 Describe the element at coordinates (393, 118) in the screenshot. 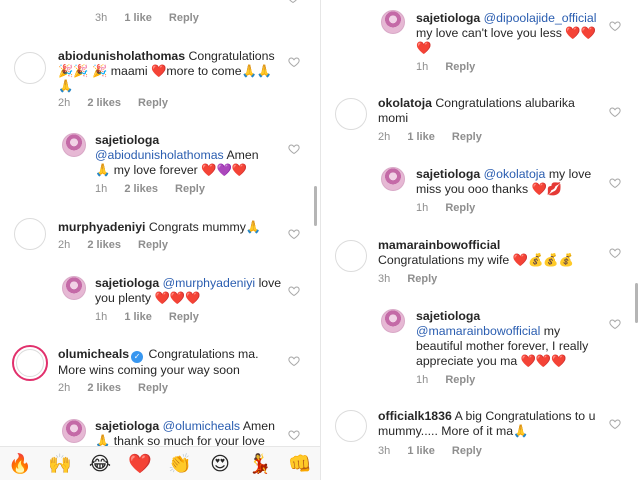

I see `comment-text-continued: momi` at that location.